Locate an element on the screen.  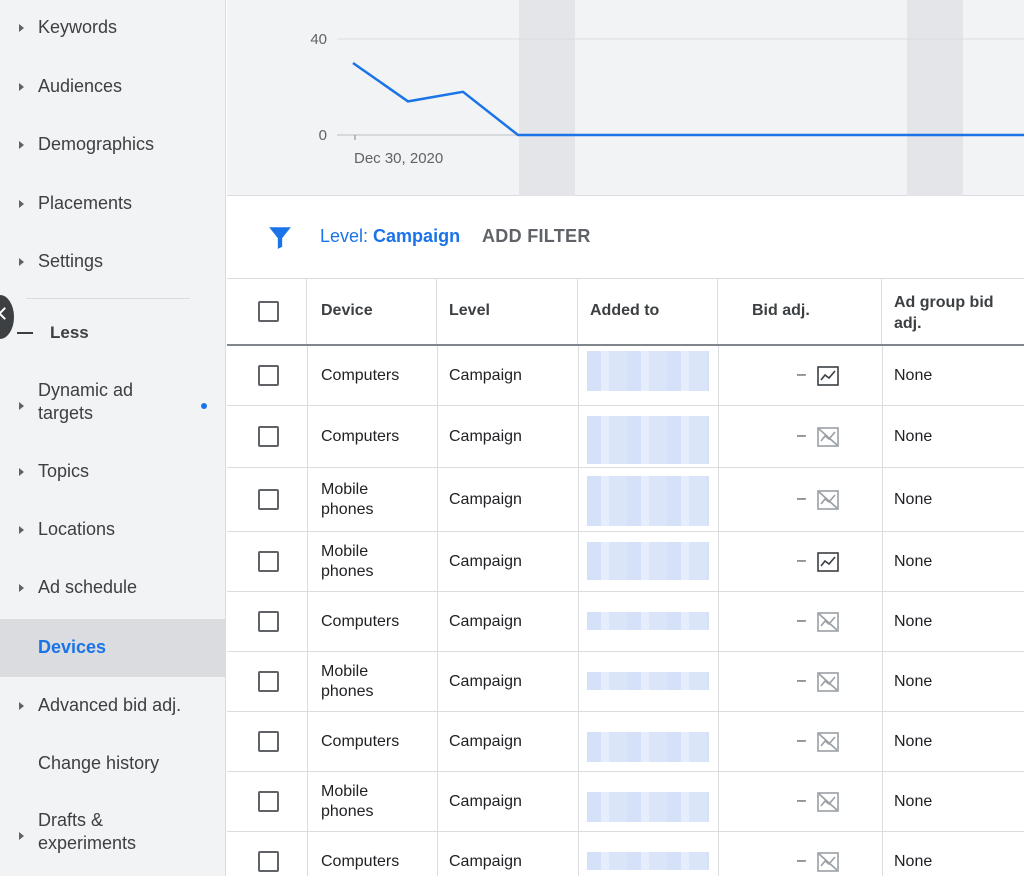
sidebar-item-drafts-experiments: Drafts & experiments is located at coordinates (113, 836).